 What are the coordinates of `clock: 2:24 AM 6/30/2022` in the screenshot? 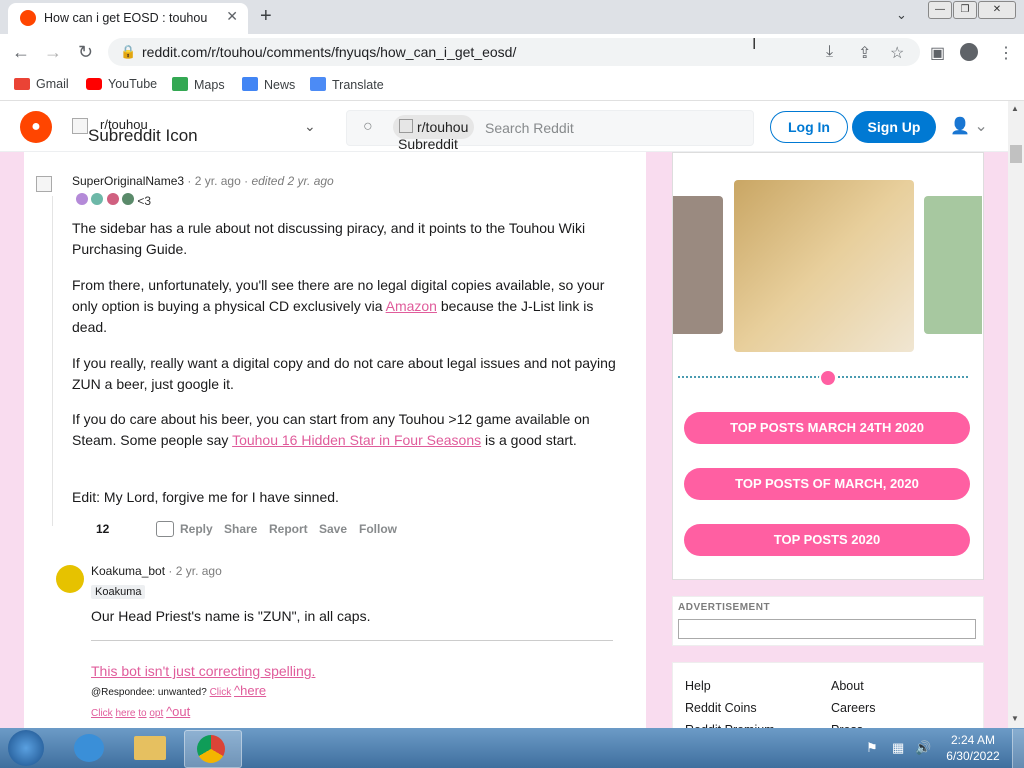 It's located at (973, 748).